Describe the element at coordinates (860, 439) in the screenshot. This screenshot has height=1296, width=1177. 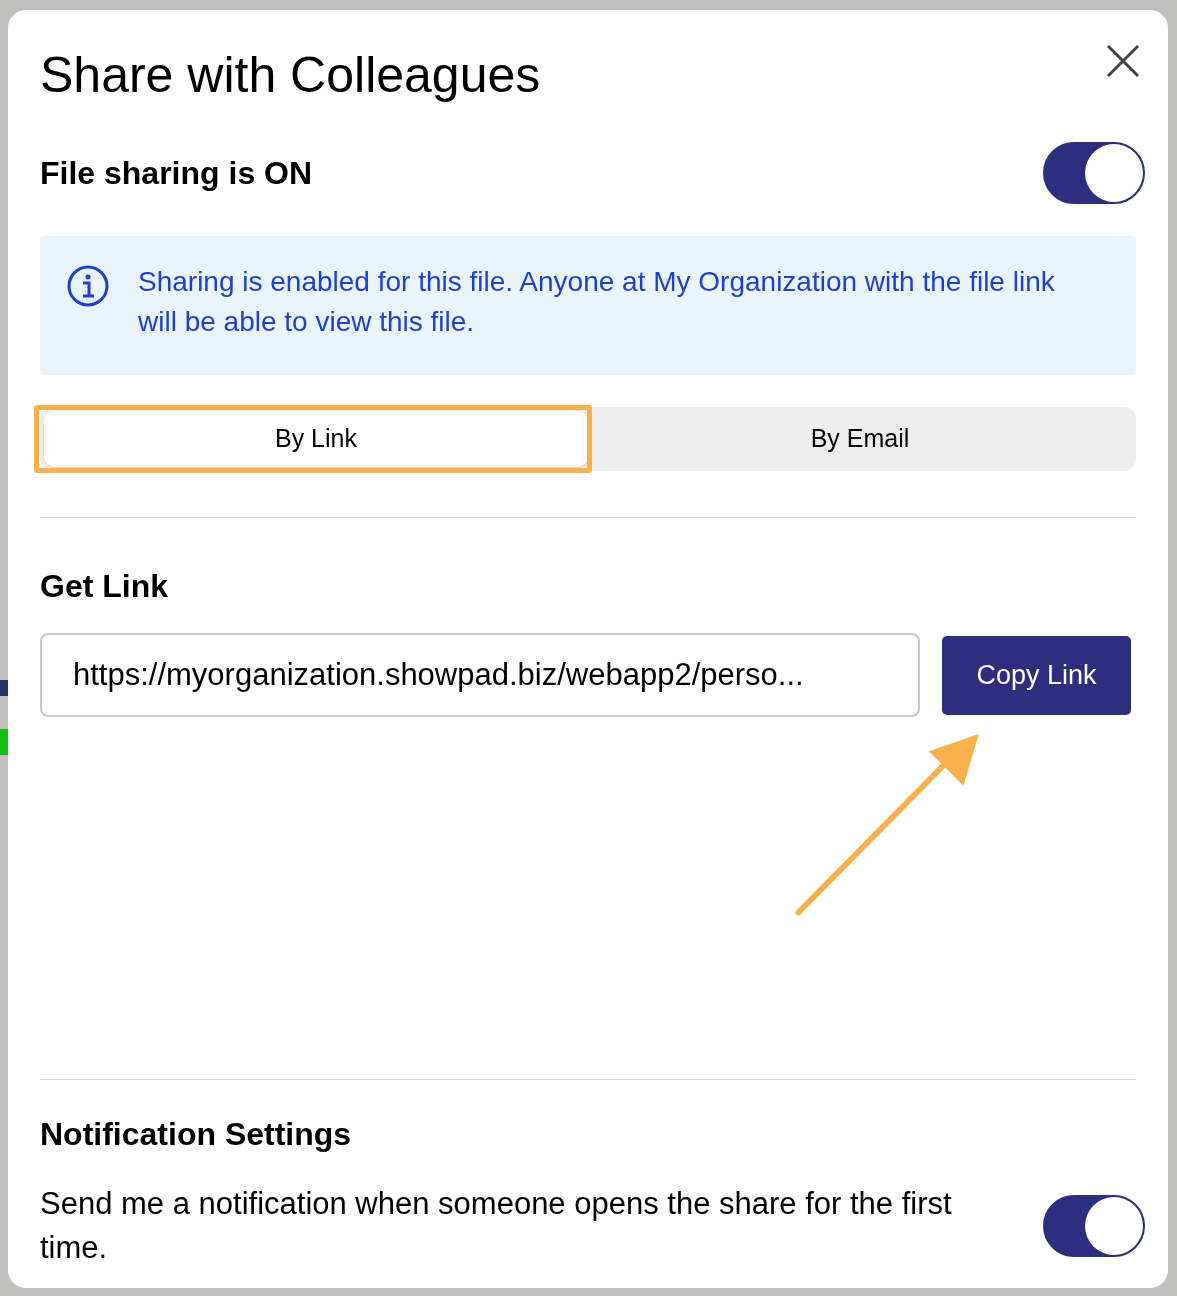
I see `tab: By Email` at that location.